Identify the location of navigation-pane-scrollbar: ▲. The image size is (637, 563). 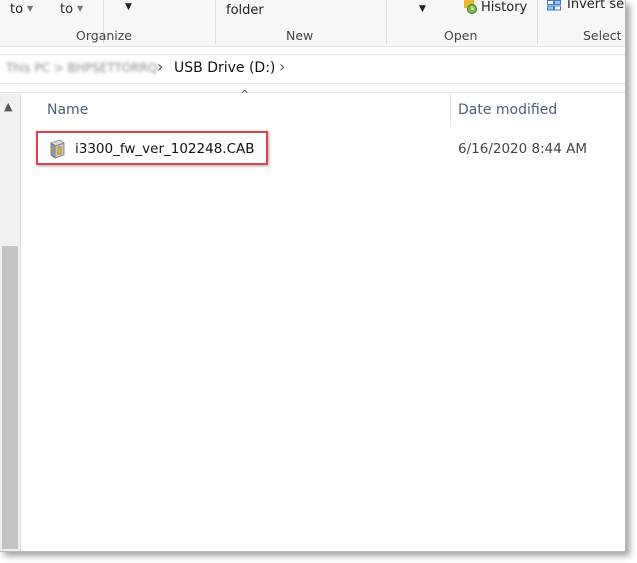
(10, 322).